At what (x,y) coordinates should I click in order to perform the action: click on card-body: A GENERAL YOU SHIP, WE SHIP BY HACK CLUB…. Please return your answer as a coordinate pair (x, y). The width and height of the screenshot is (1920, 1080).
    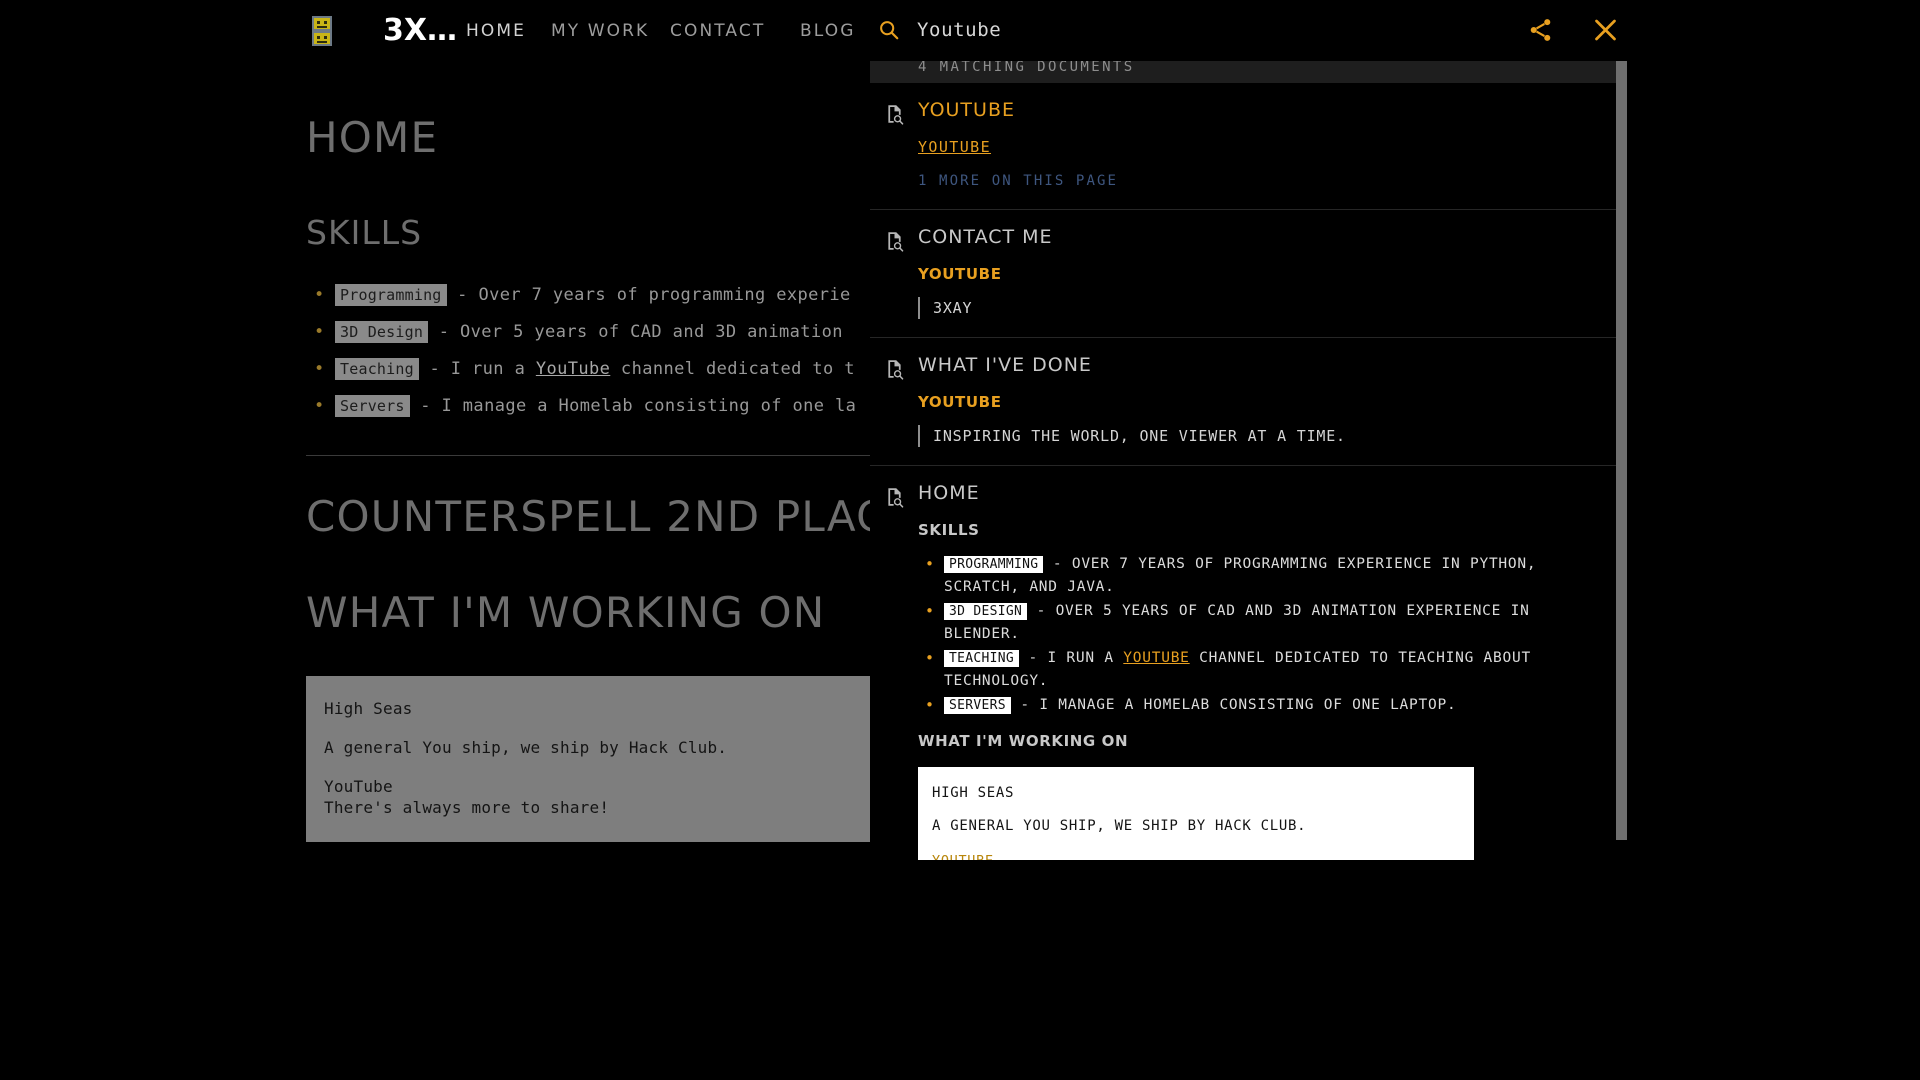
    Looking at the image, I should click on (1119, 826).